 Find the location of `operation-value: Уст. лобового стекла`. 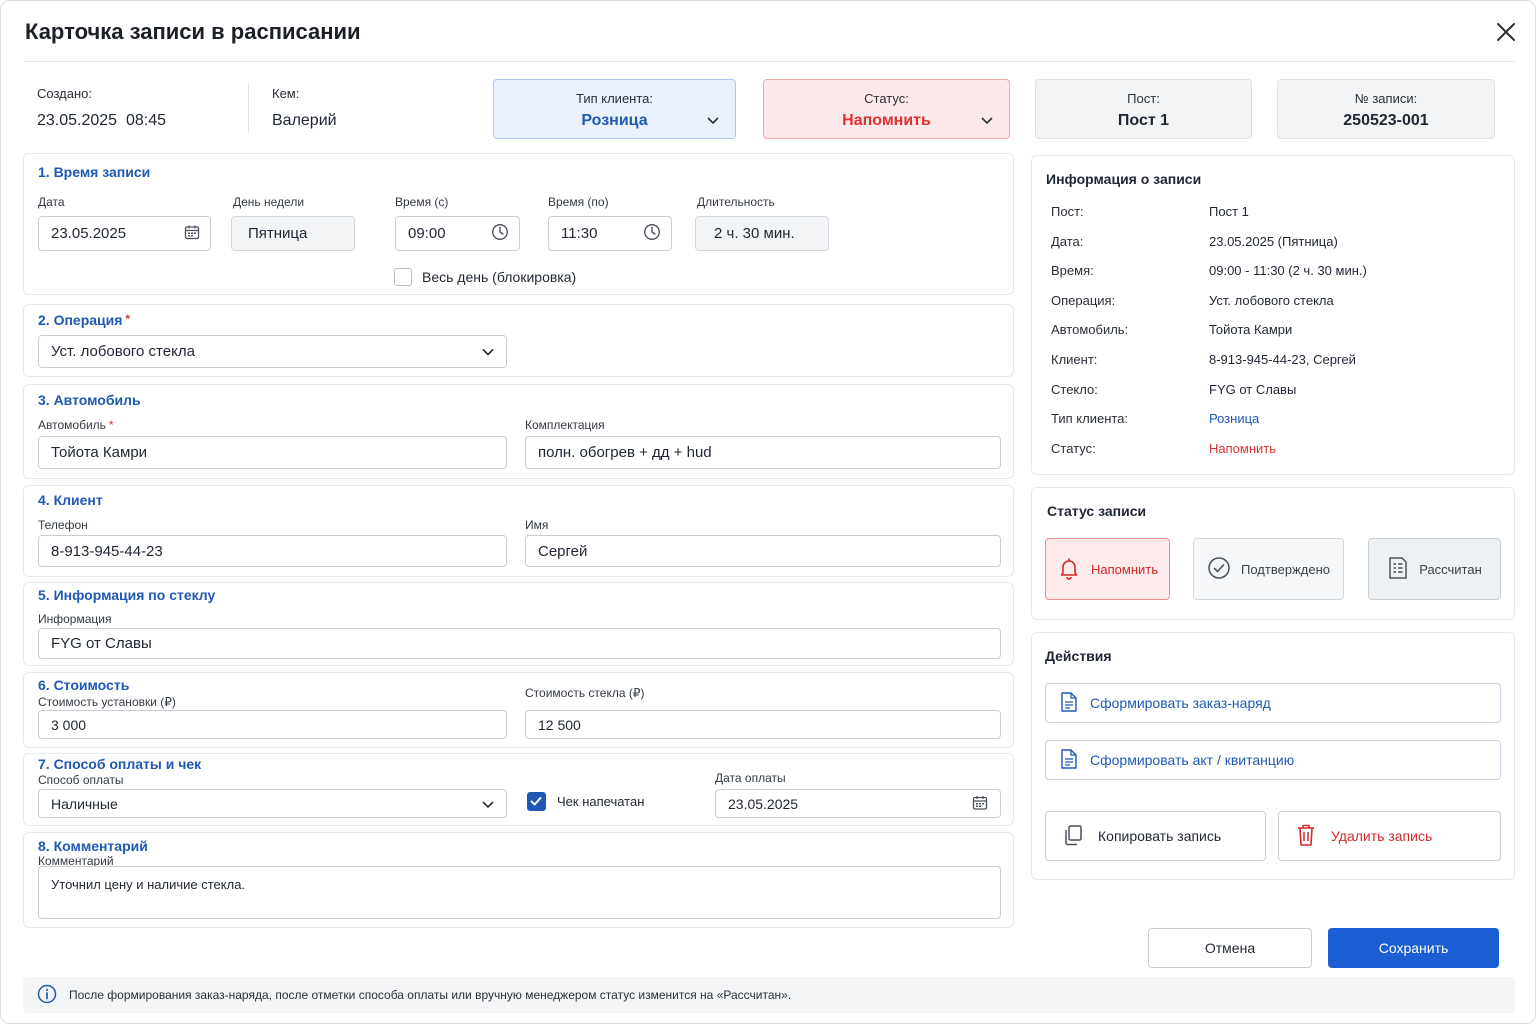

operation-value: Уст. лобового стекла is located at coordinates (123, 351).